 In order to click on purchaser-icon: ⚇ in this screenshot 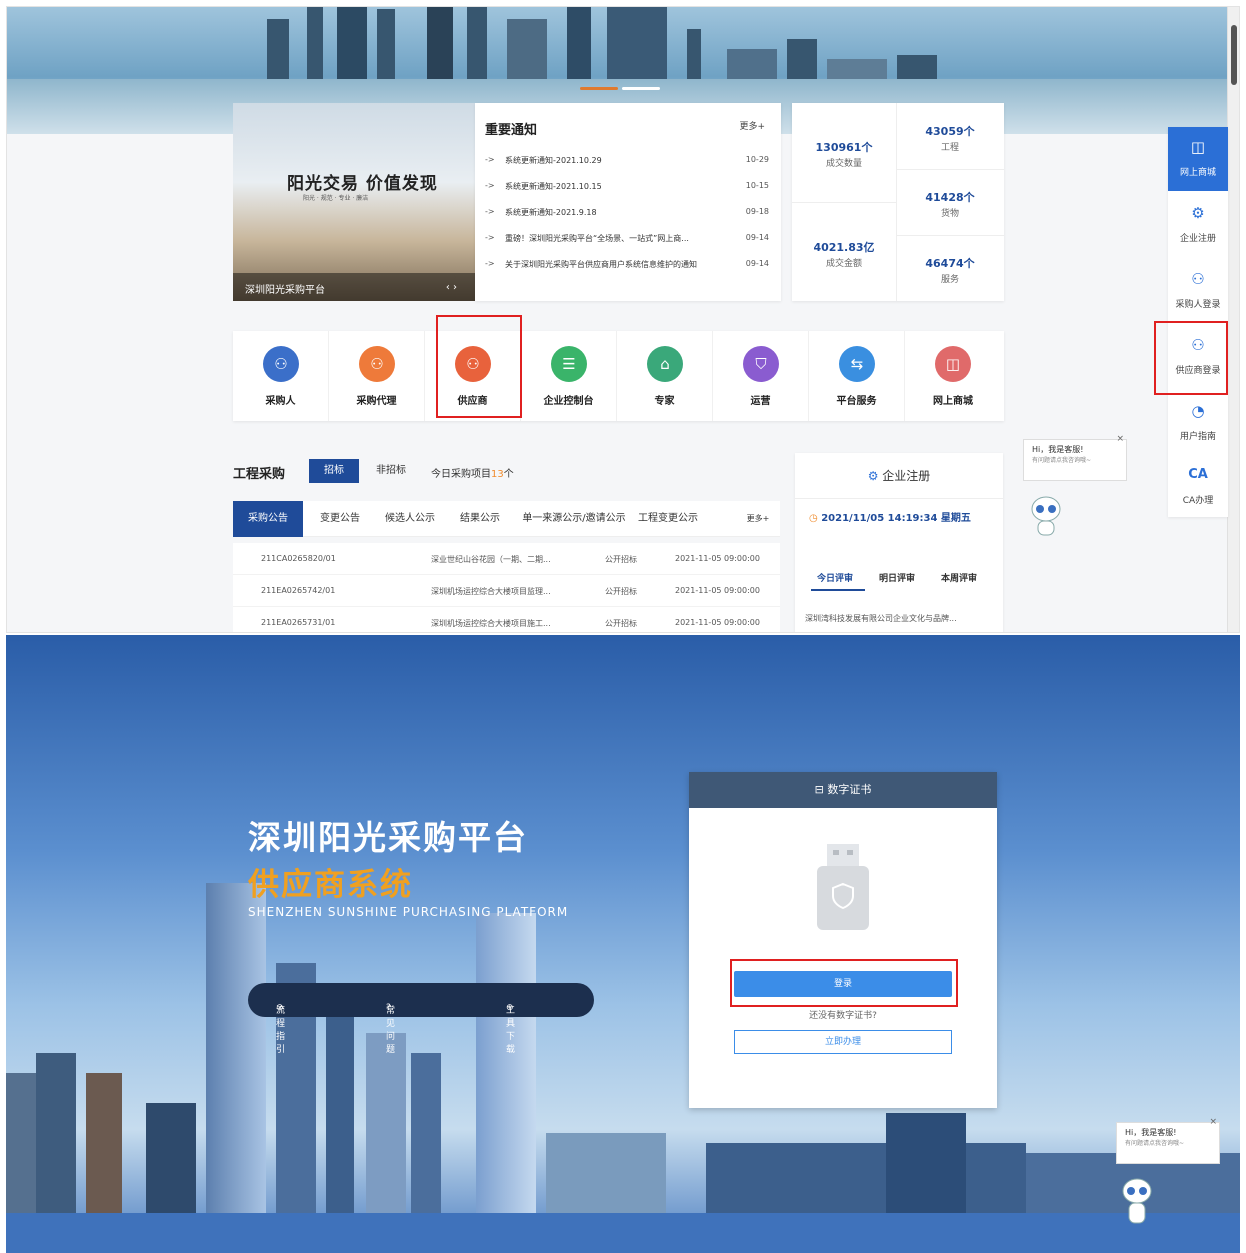, I will do `click(281, 364)`.